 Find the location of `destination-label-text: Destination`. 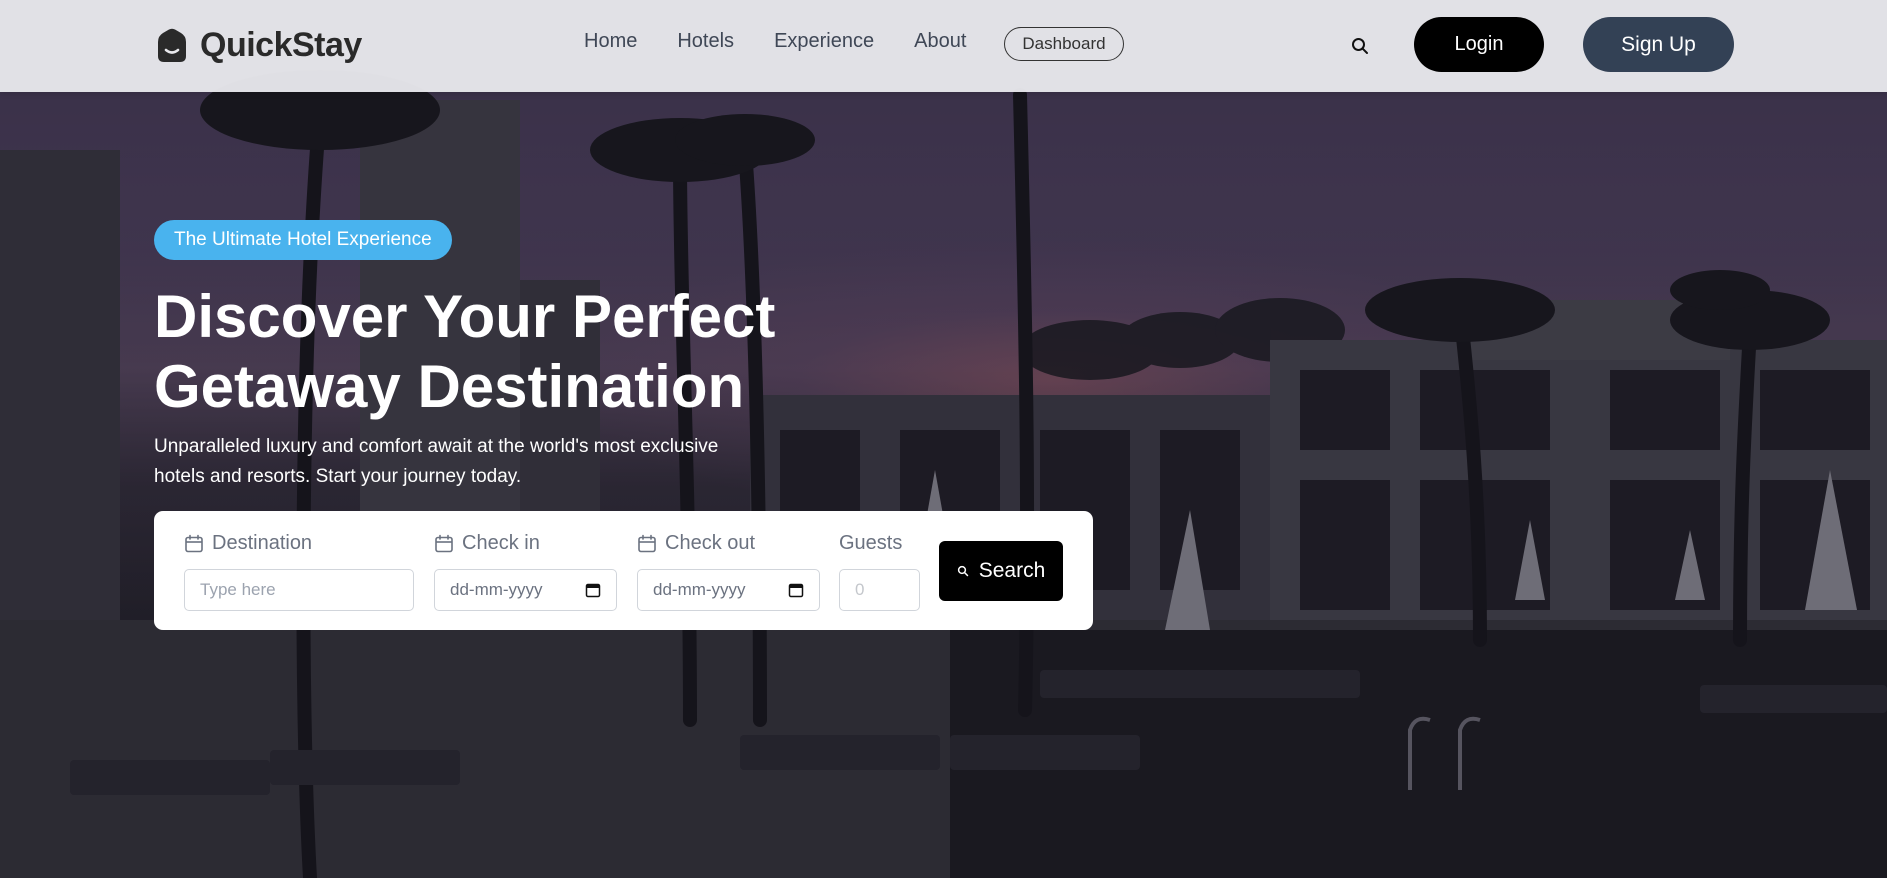

destination-label-text: Destination is located at coordinates (262, 543).